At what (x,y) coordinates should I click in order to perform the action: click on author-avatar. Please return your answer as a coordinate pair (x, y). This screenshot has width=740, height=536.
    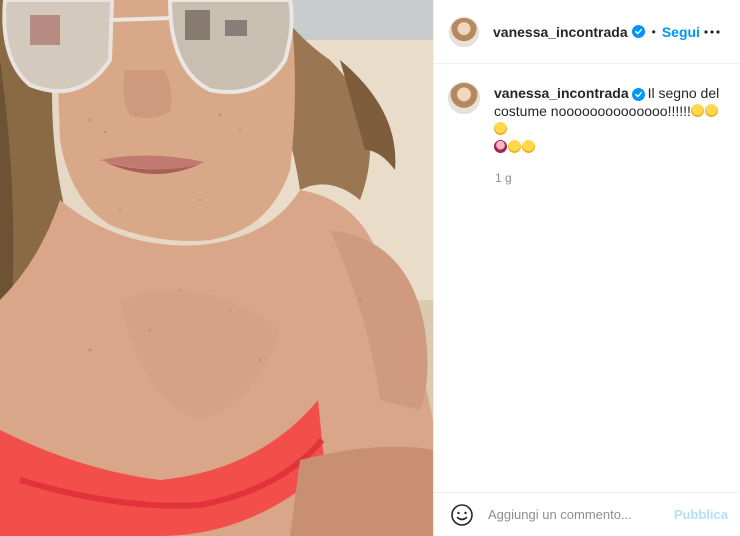
    Looking at the image, I should click on (464, 31).